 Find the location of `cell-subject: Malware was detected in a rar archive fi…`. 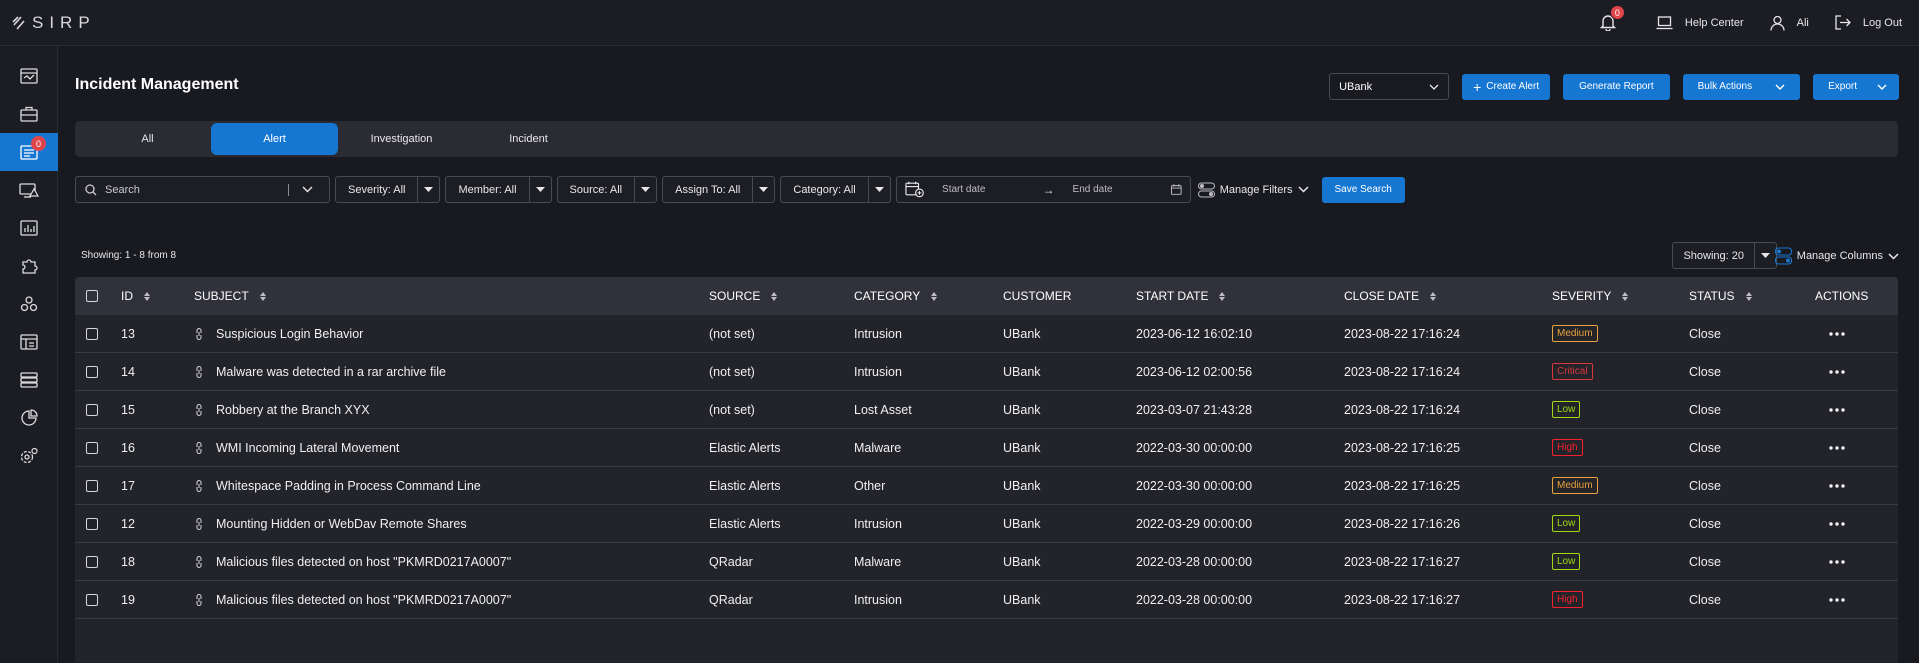

cell-subject: Malware was detected in a rar archive fi… is located at coordinates (320, 372).